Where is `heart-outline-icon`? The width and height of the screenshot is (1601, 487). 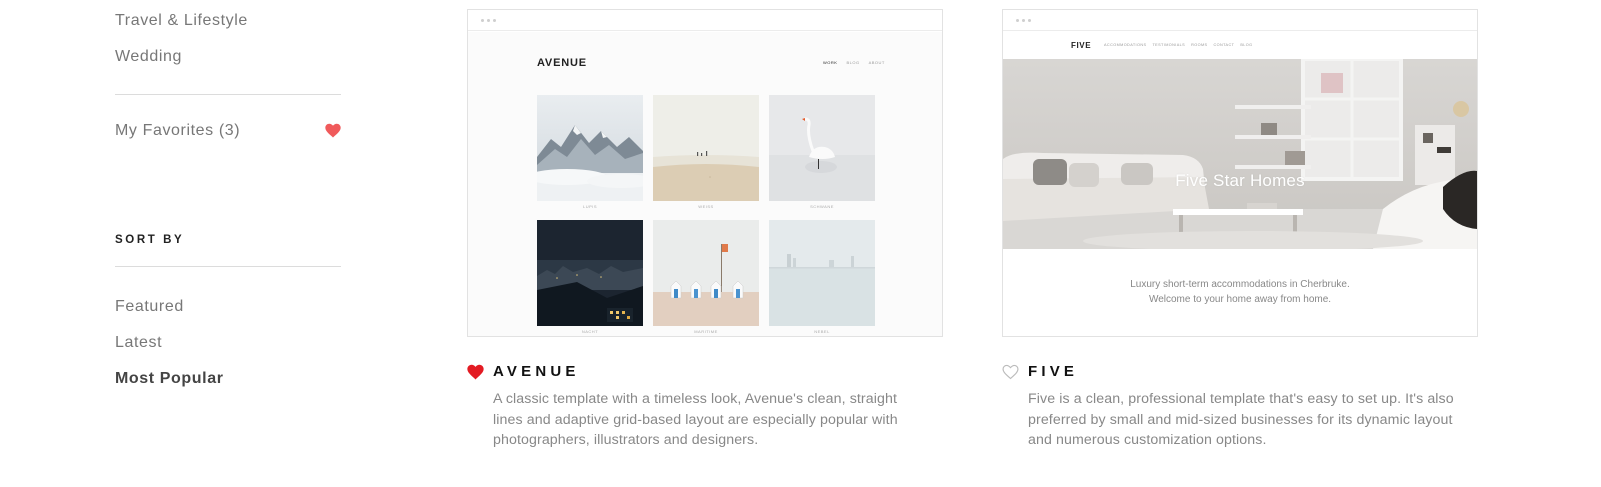 heart-outline-icon is located at coordinates (1010, 372).